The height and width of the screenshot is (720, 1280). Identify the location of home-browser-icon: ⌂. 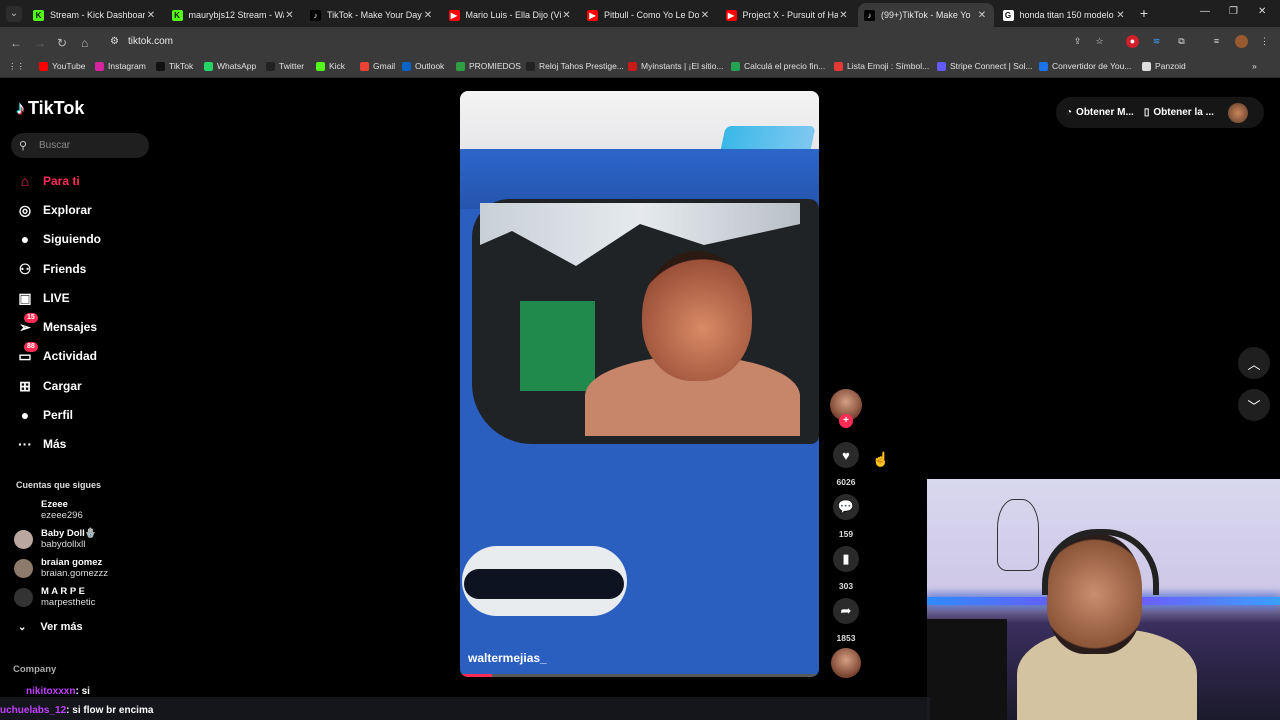
(84, 43).